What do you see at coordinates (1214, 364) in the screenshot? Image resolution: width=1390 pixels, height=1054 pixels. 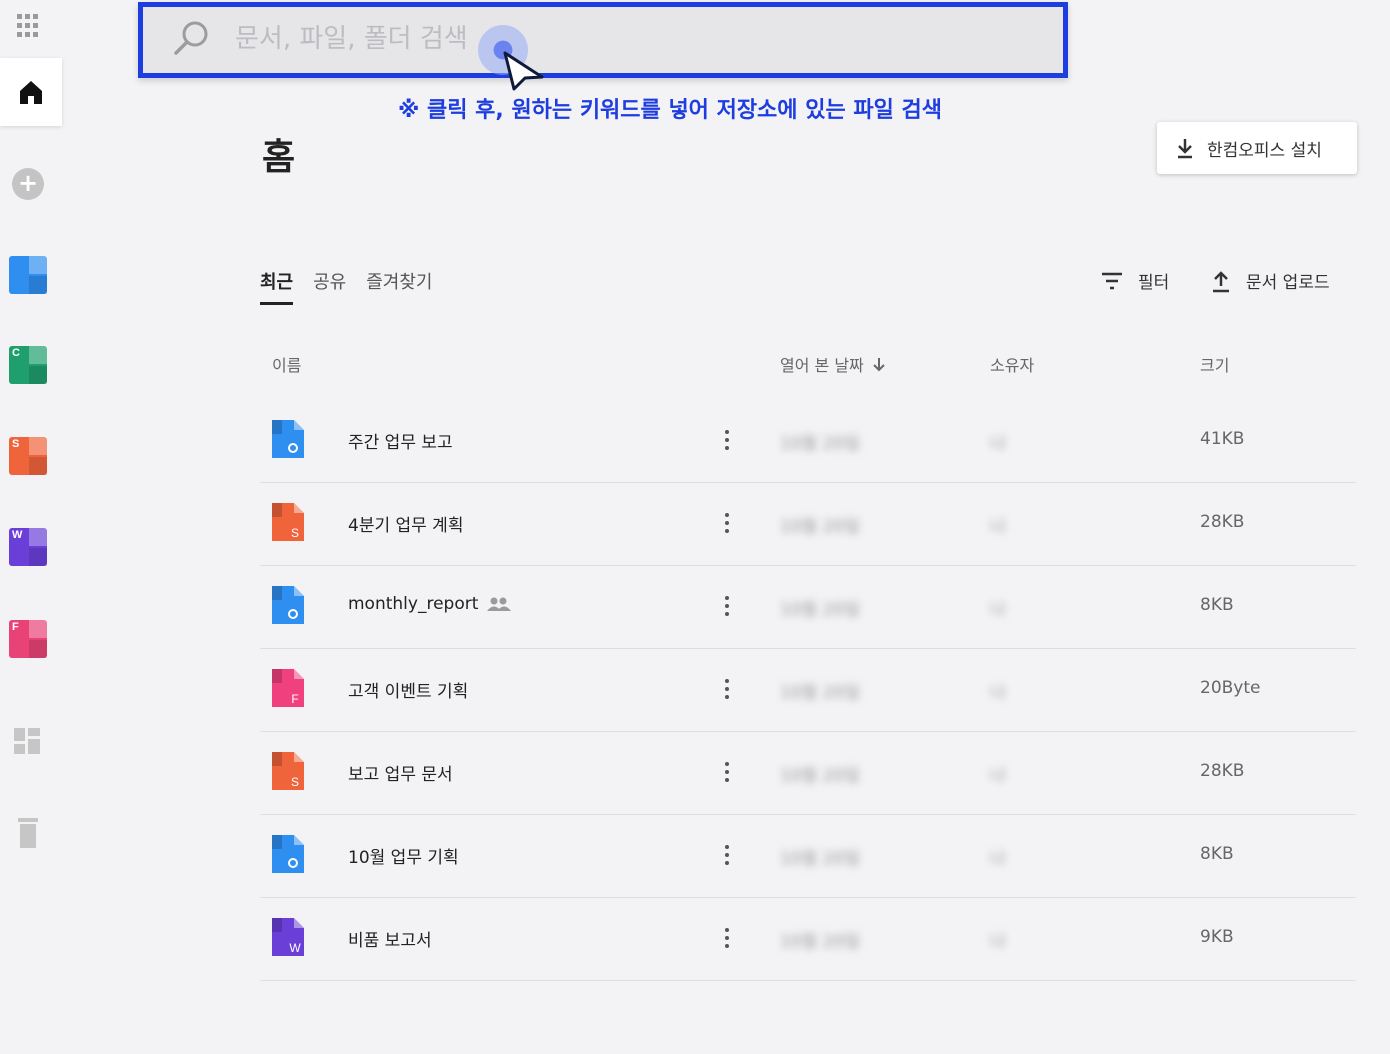 I see `column-size: 크기` at bounding box center [1214, 364].